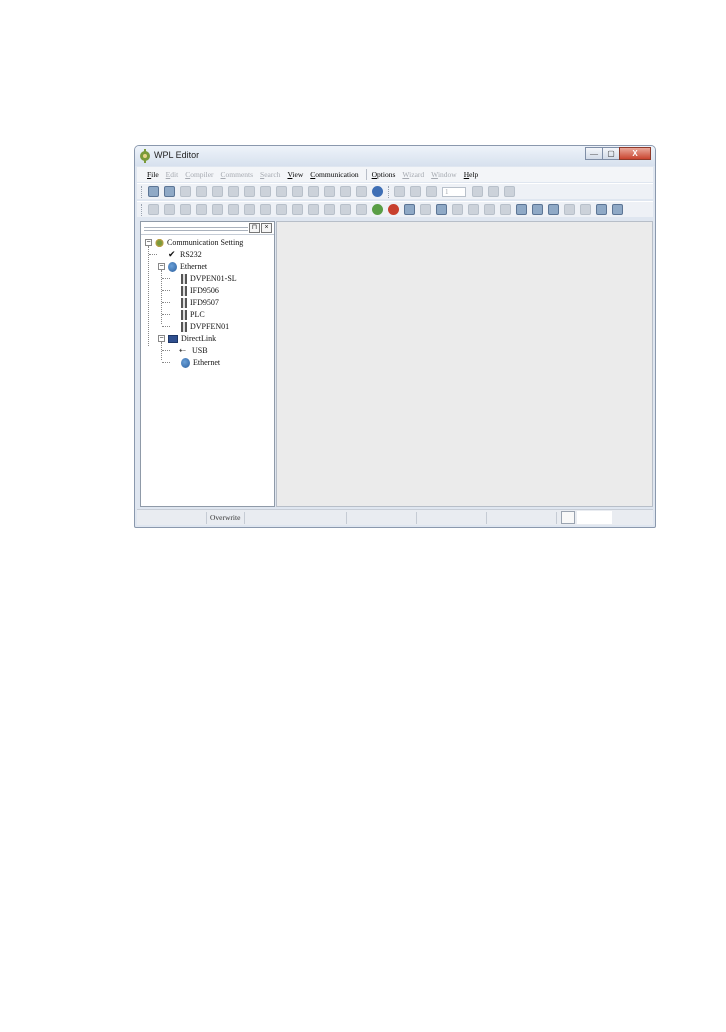 The width and height of the screenshot is (726, 1032). I want to click on tree-node-rs232: ✔ RS232, so click(185, 254).